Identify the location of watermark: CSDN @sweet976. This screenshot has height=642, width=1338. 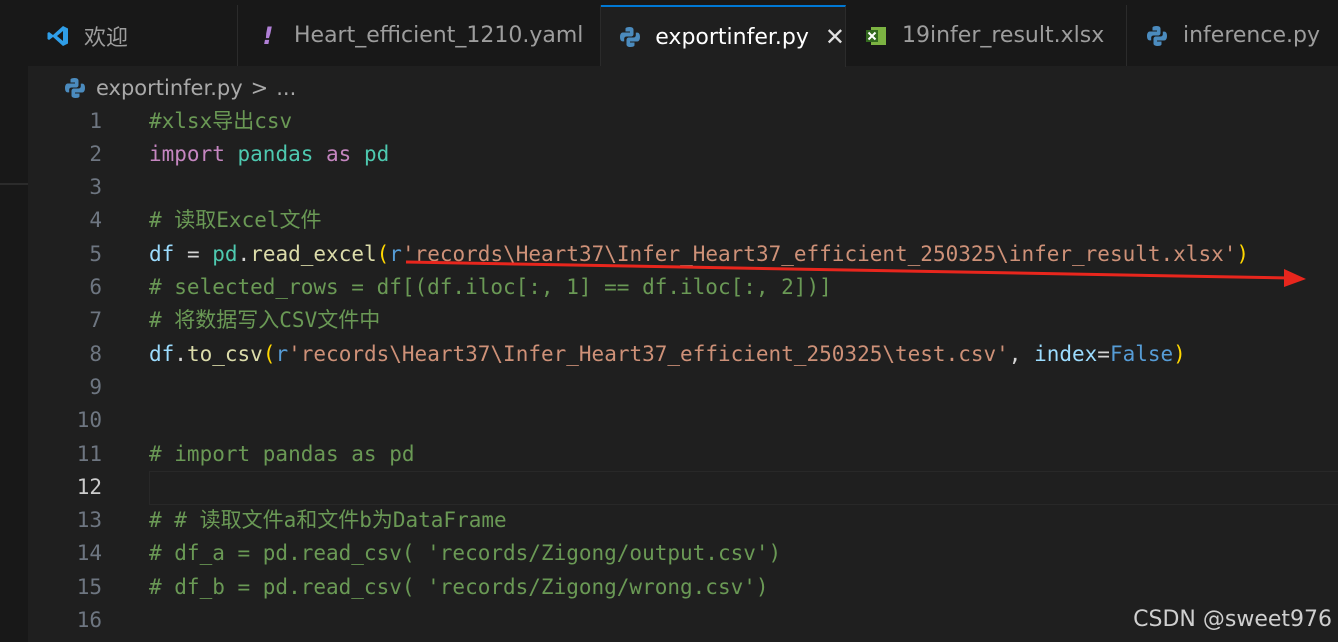
(1232, 619).